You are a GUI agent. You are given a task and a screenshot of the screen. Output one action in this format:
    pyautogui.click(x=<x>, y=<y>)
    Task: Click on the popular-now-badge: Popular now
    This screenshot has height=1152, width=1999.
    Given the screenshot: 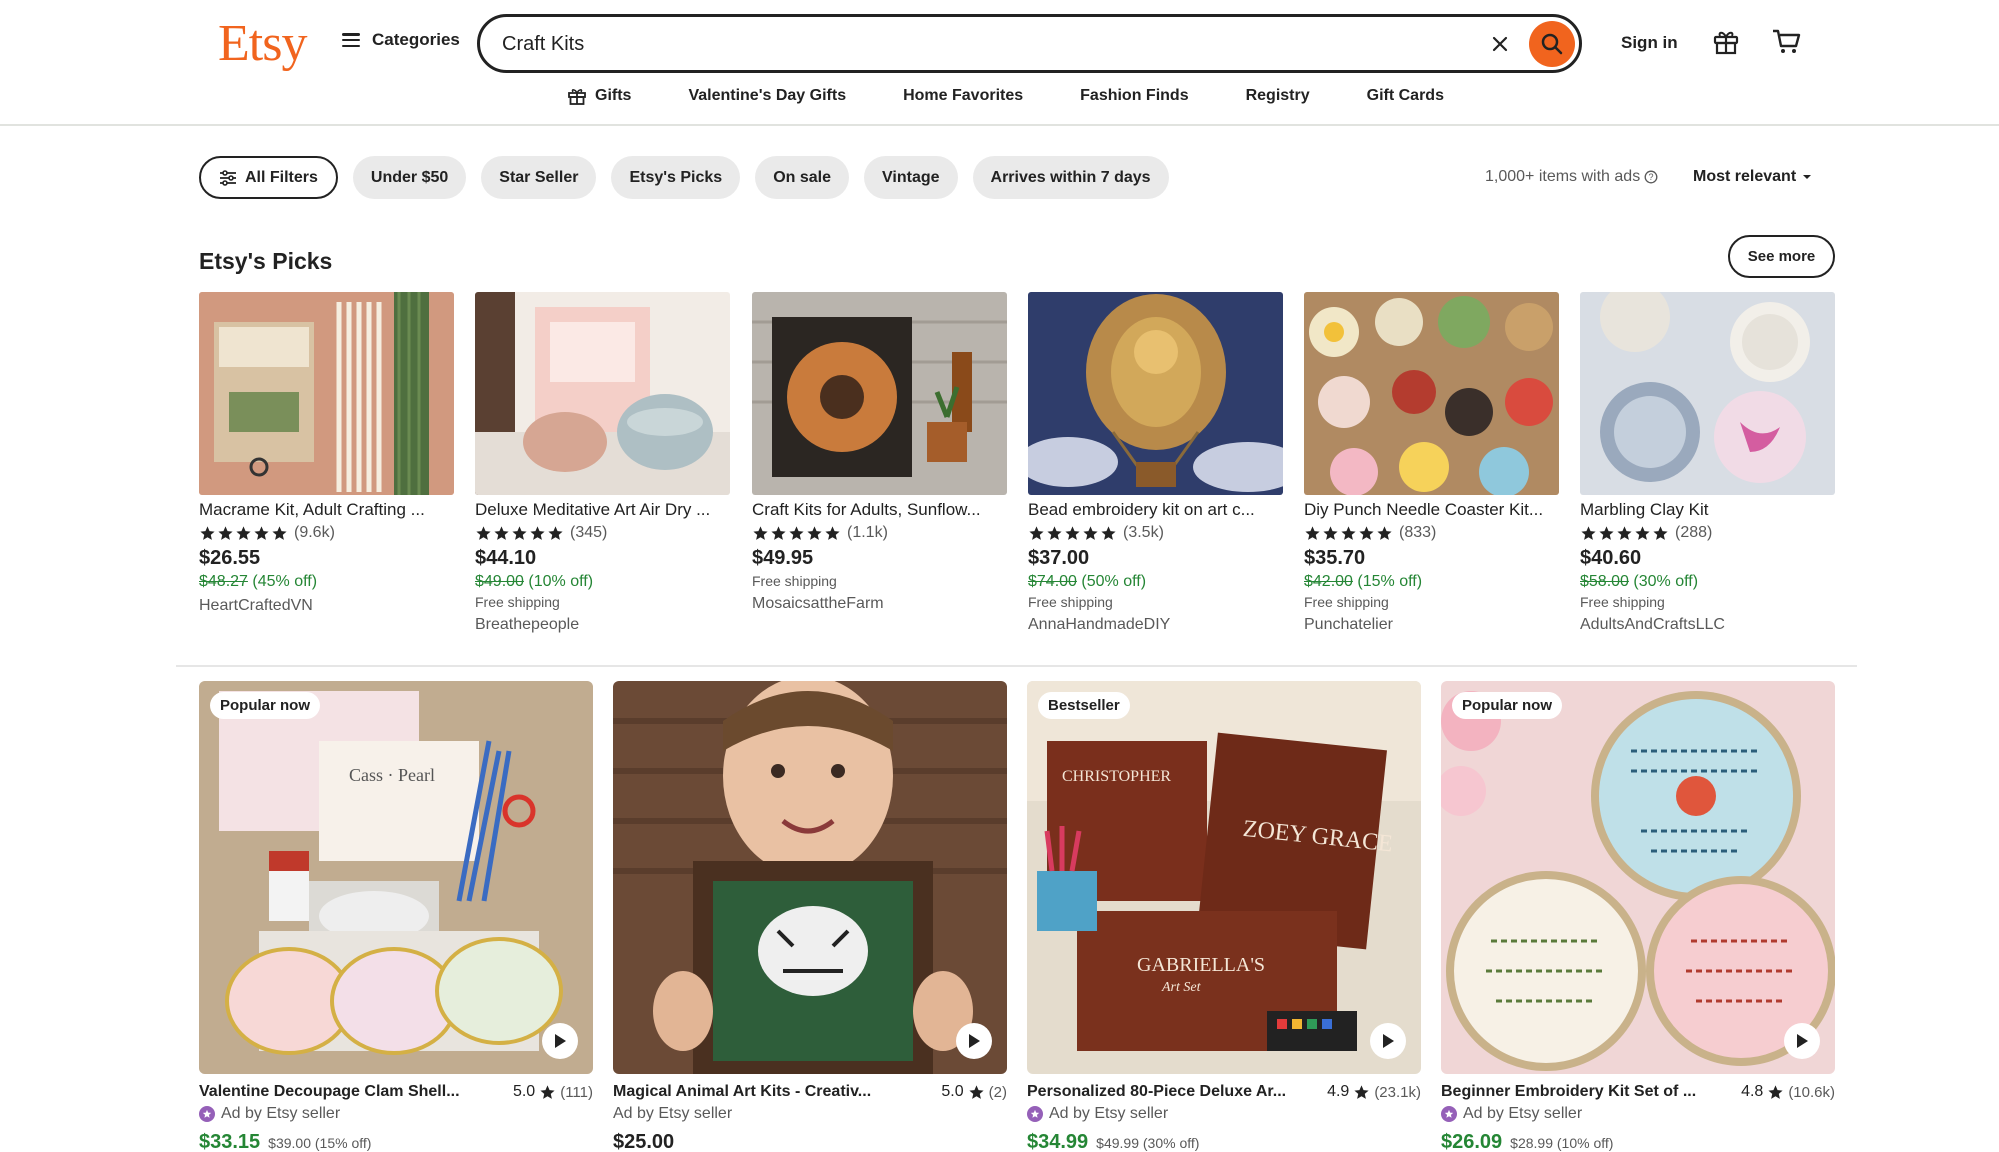 What is the action you would take?
    pyautogui.click(x=265, y=705)
    